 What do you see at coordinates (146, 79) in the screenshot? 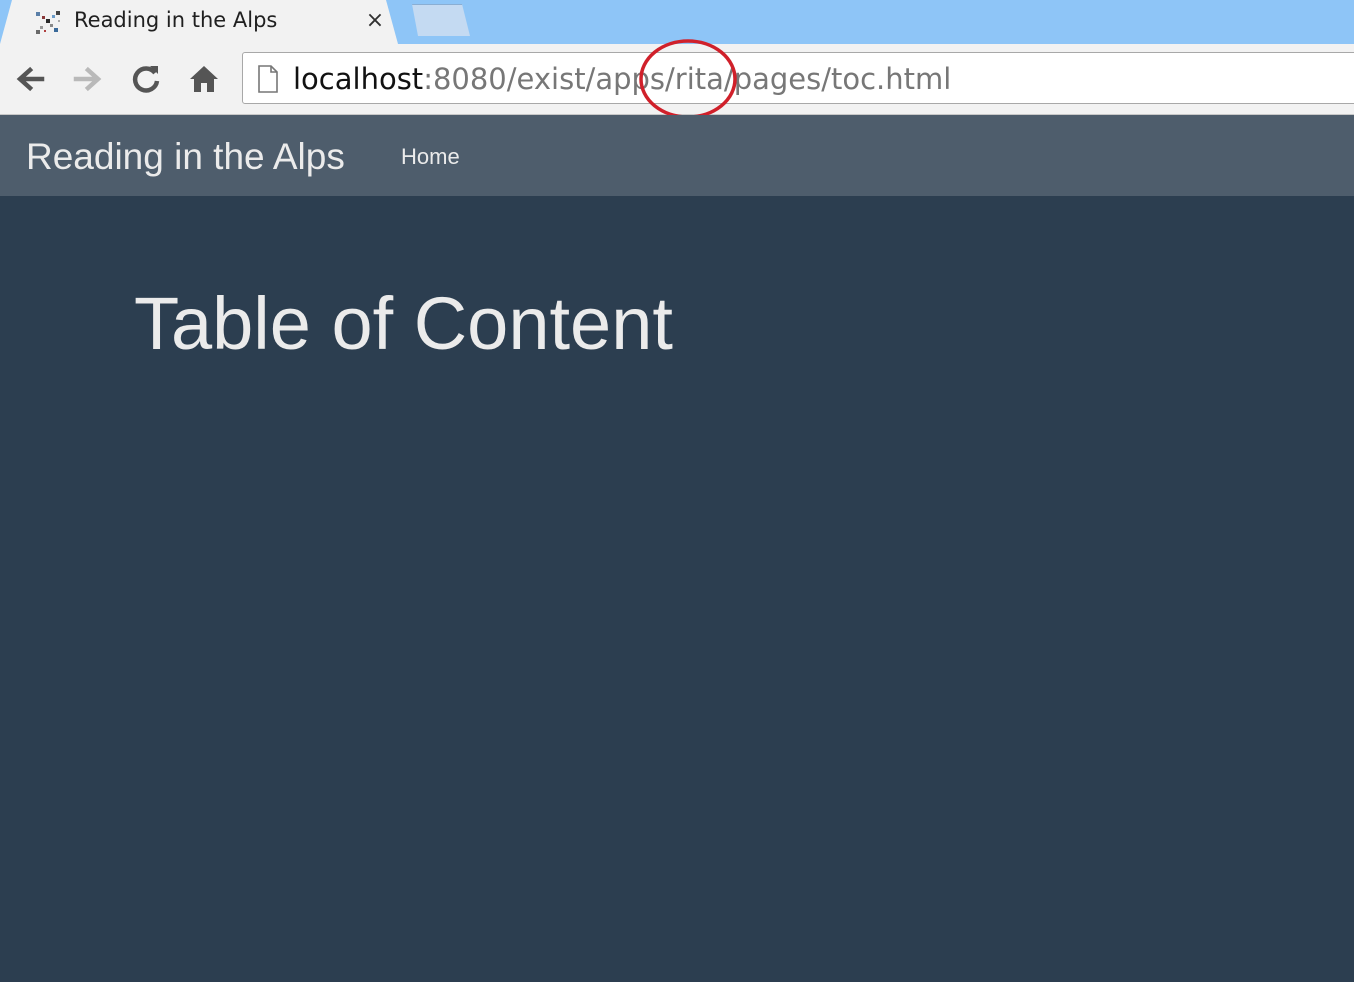
I see `reload-icon` at bounding box center [146, 79].